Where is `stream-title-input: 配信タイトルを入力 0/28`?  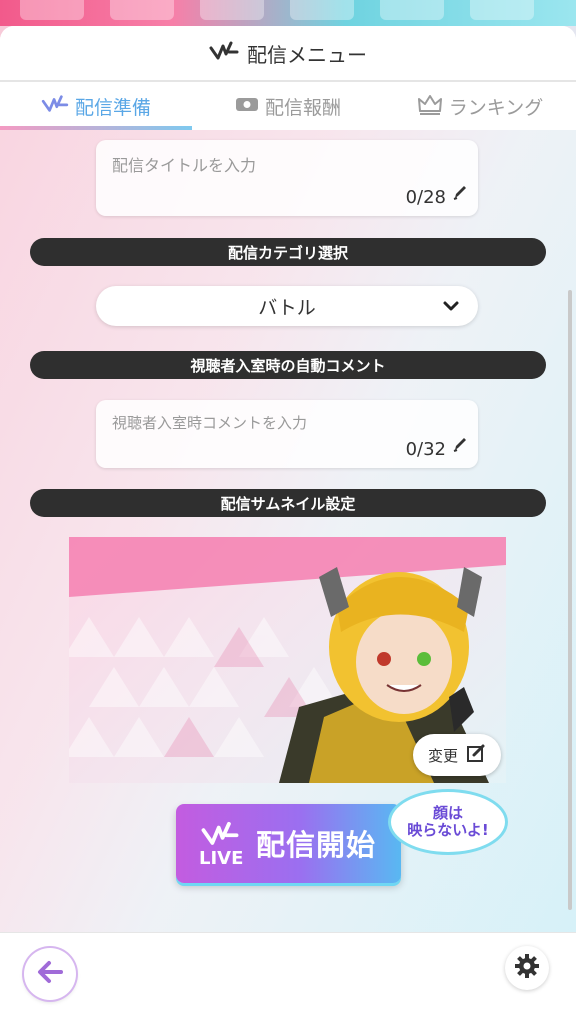
stream-title-input: 配信タイトルを入力 0/28 is located at coordinates (287, 178).